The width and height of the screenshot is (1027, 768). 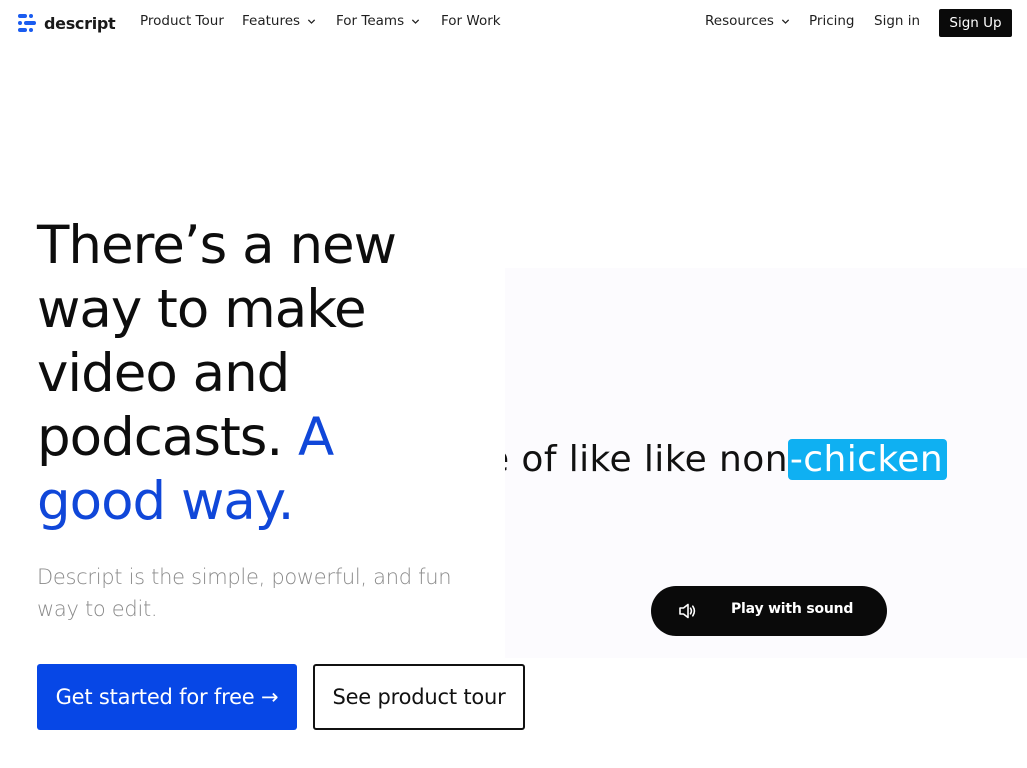 I want to click on nav-item-pricing: Pricing, so click(x=832, y=21).